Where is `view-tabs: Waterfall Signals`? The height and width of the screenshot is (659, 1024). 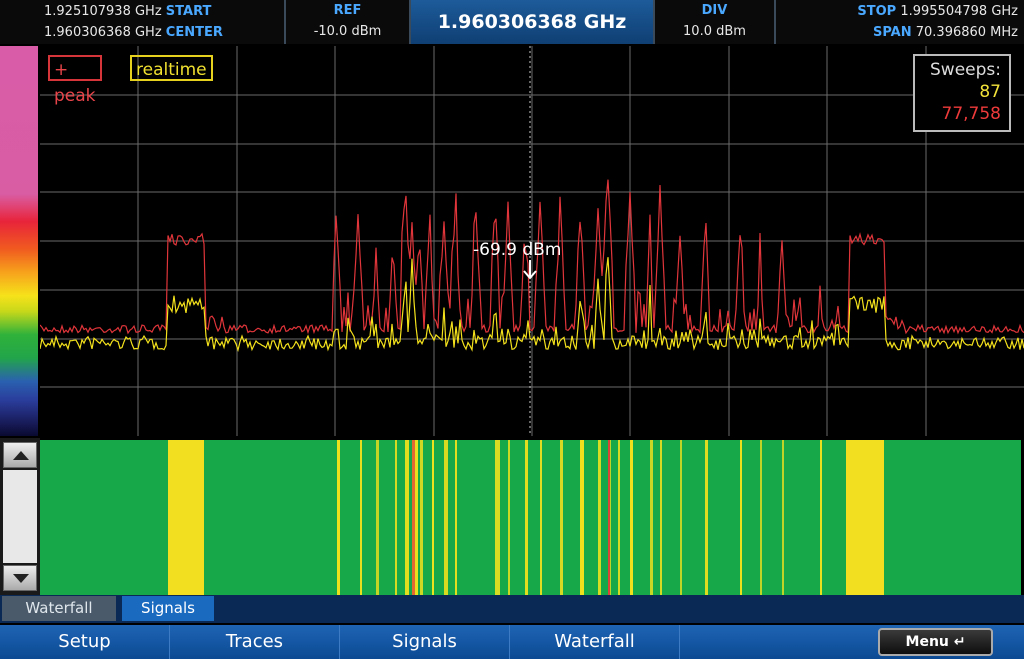
view-tabs: Waterfall Signals is located at coordinates (512, 609).